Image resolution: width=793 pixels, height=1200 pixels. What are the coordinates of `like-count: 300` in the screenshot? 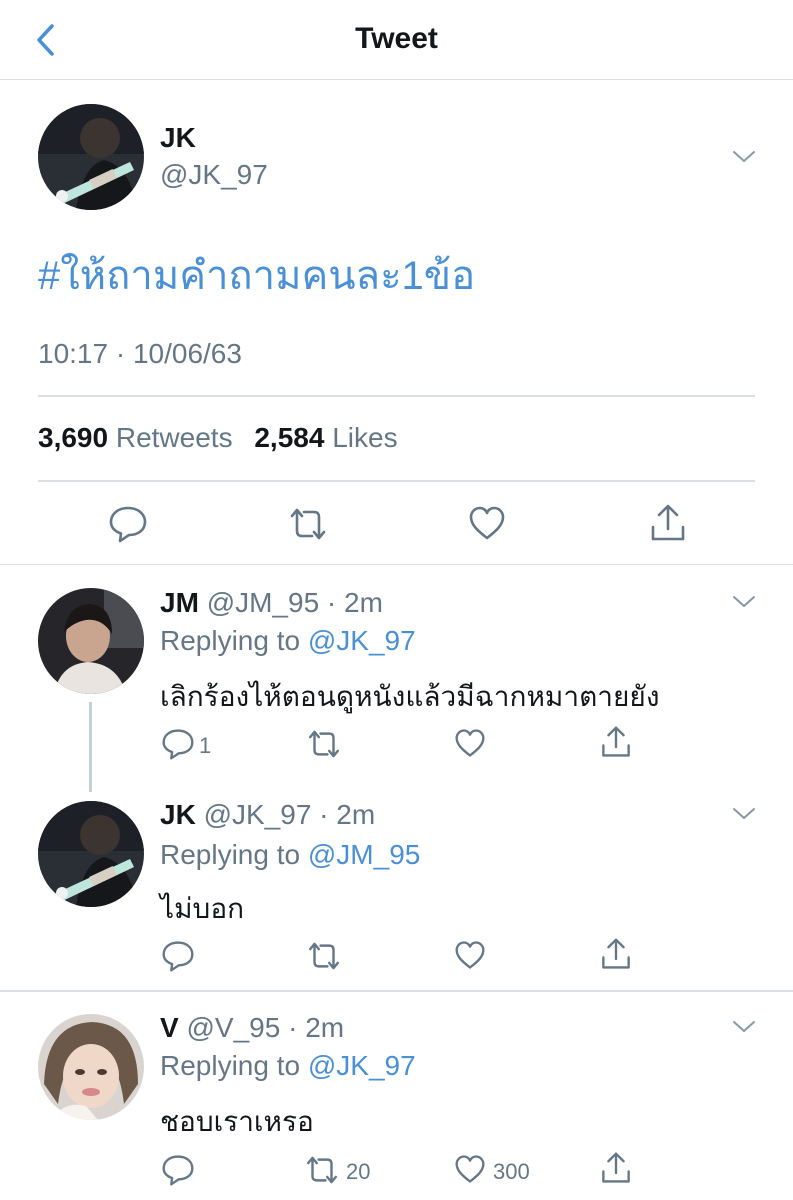 It's located at (511, 1171).